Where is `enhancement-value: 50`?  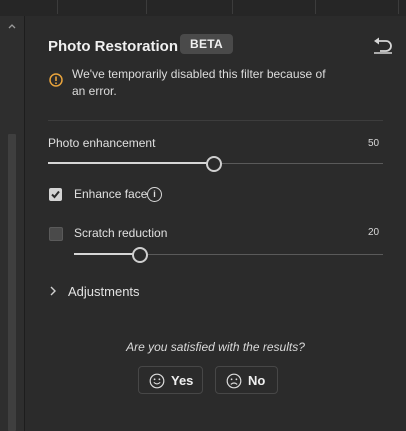
enhancement-value: 50 is located at coordinates (374, 143).